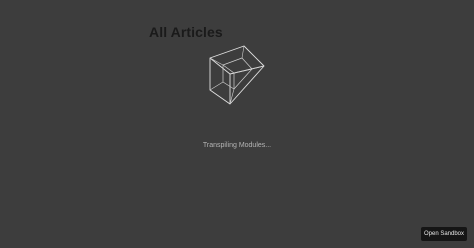 The width and height of the screenshot is (474, 248). Describe the element at coordinates (186, 32) in the screenshot. I see `page-title: All Articles` at that location.